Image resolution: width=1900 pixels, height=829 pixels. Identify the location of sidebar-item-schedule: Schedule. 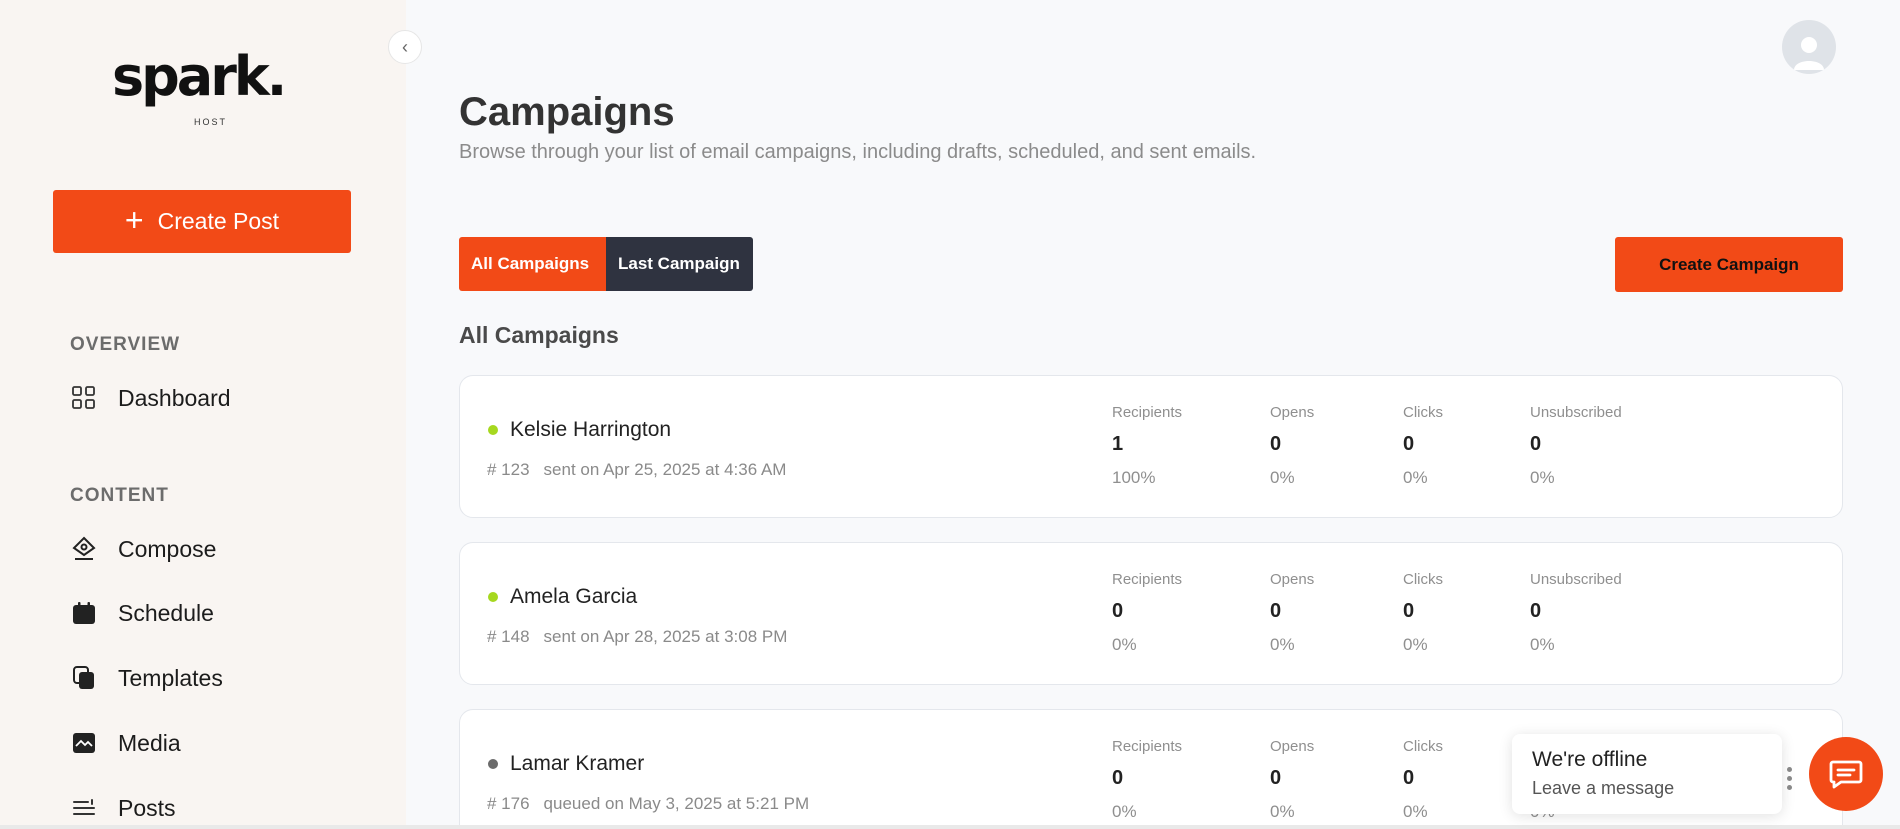
(142, 613).